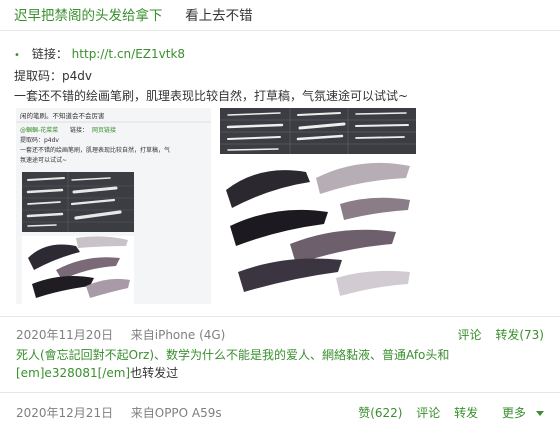  Describe the element at coordinates (154, 373) in the screenshot. I see `reposter-suffix: 也转发过` at that location.